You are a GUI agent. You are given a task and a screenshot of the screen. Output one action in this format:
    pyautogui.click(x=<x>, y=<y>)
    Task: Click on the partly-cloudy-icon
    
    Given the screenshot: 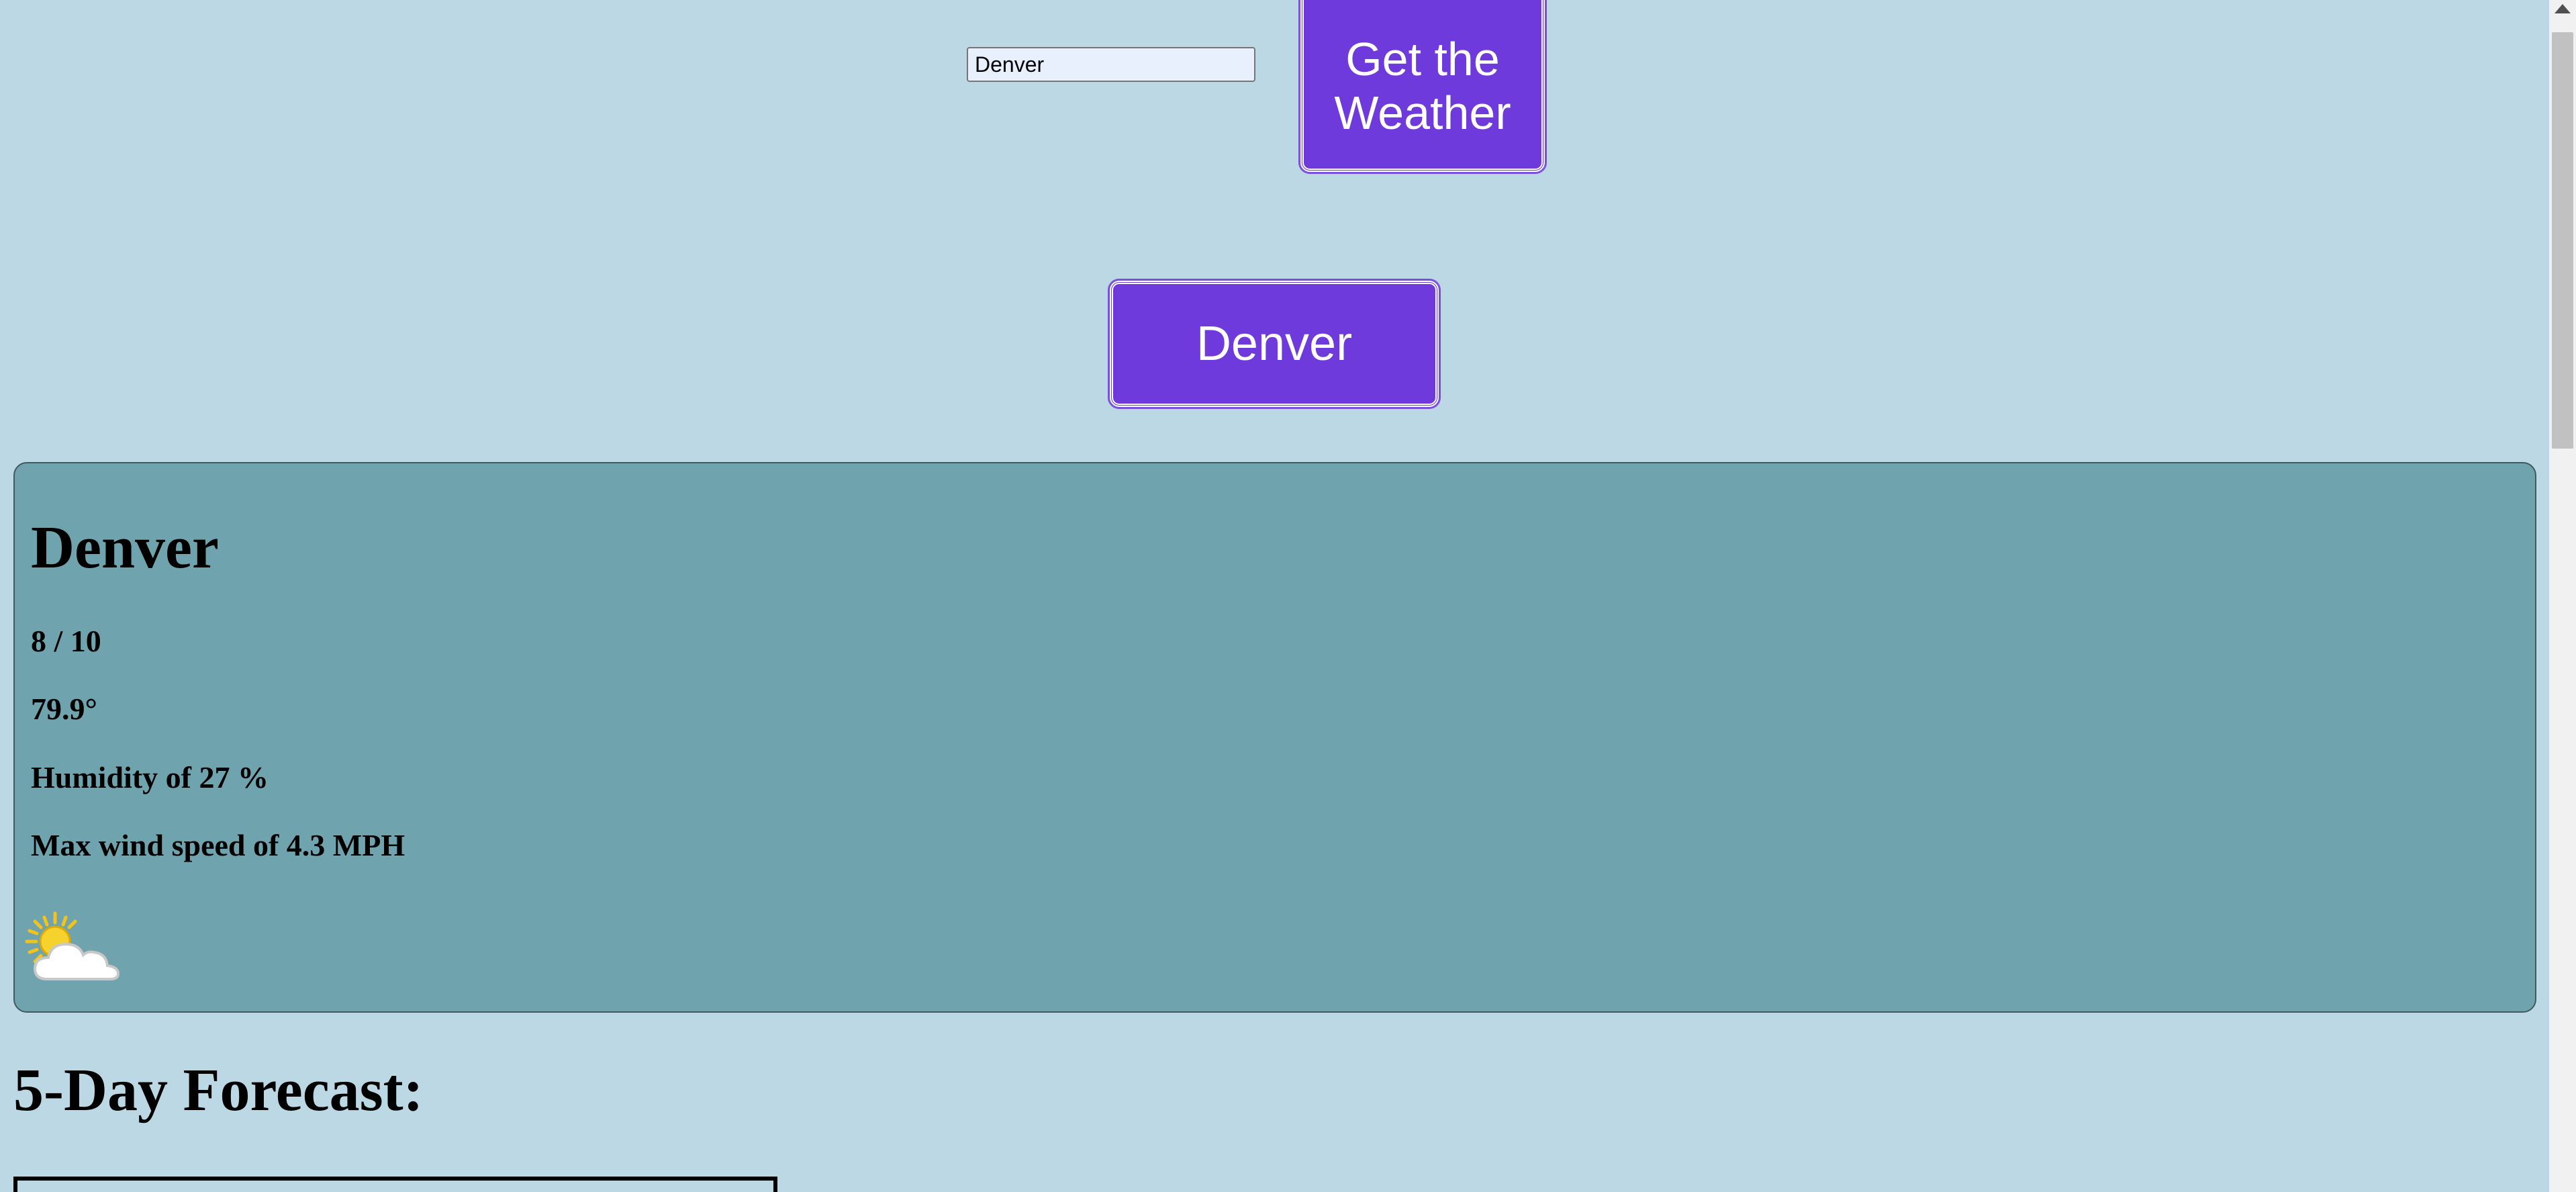 What is the action you would take?
    pyautogui.click(x=72, y=945)
    